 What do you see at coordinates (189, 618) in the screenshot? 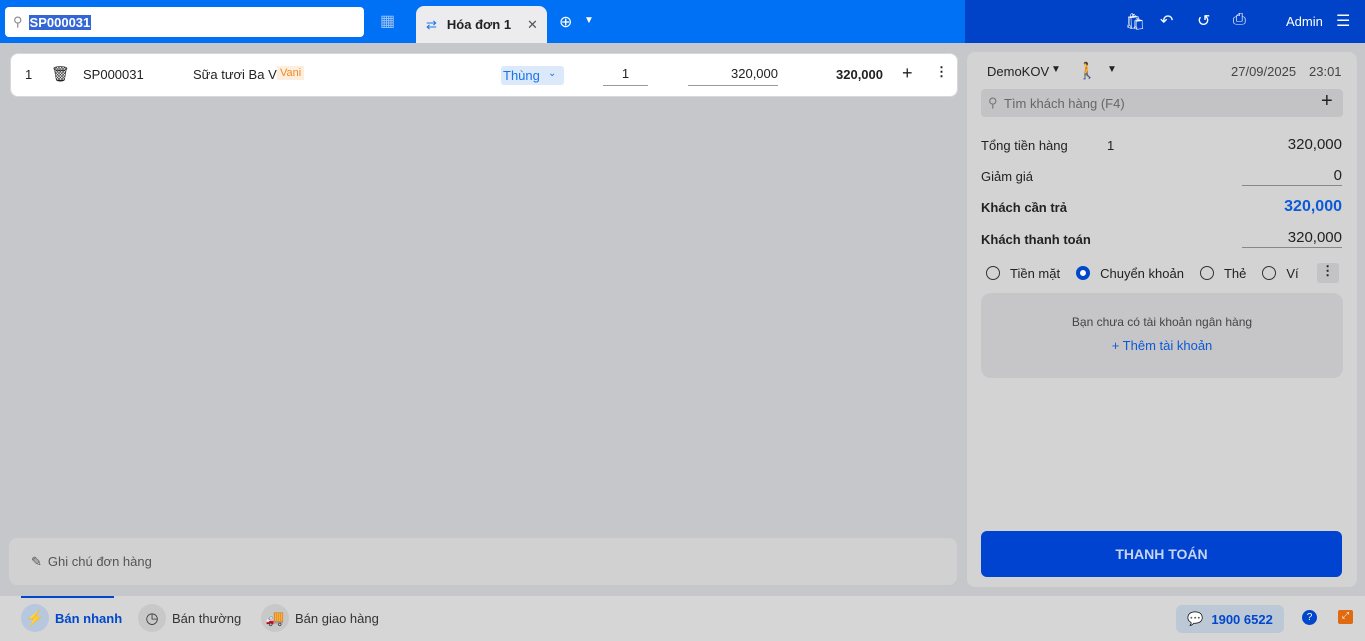
I see `tab-ban-thuong: ◷ Bán thường` at bounding box center [189, 618].